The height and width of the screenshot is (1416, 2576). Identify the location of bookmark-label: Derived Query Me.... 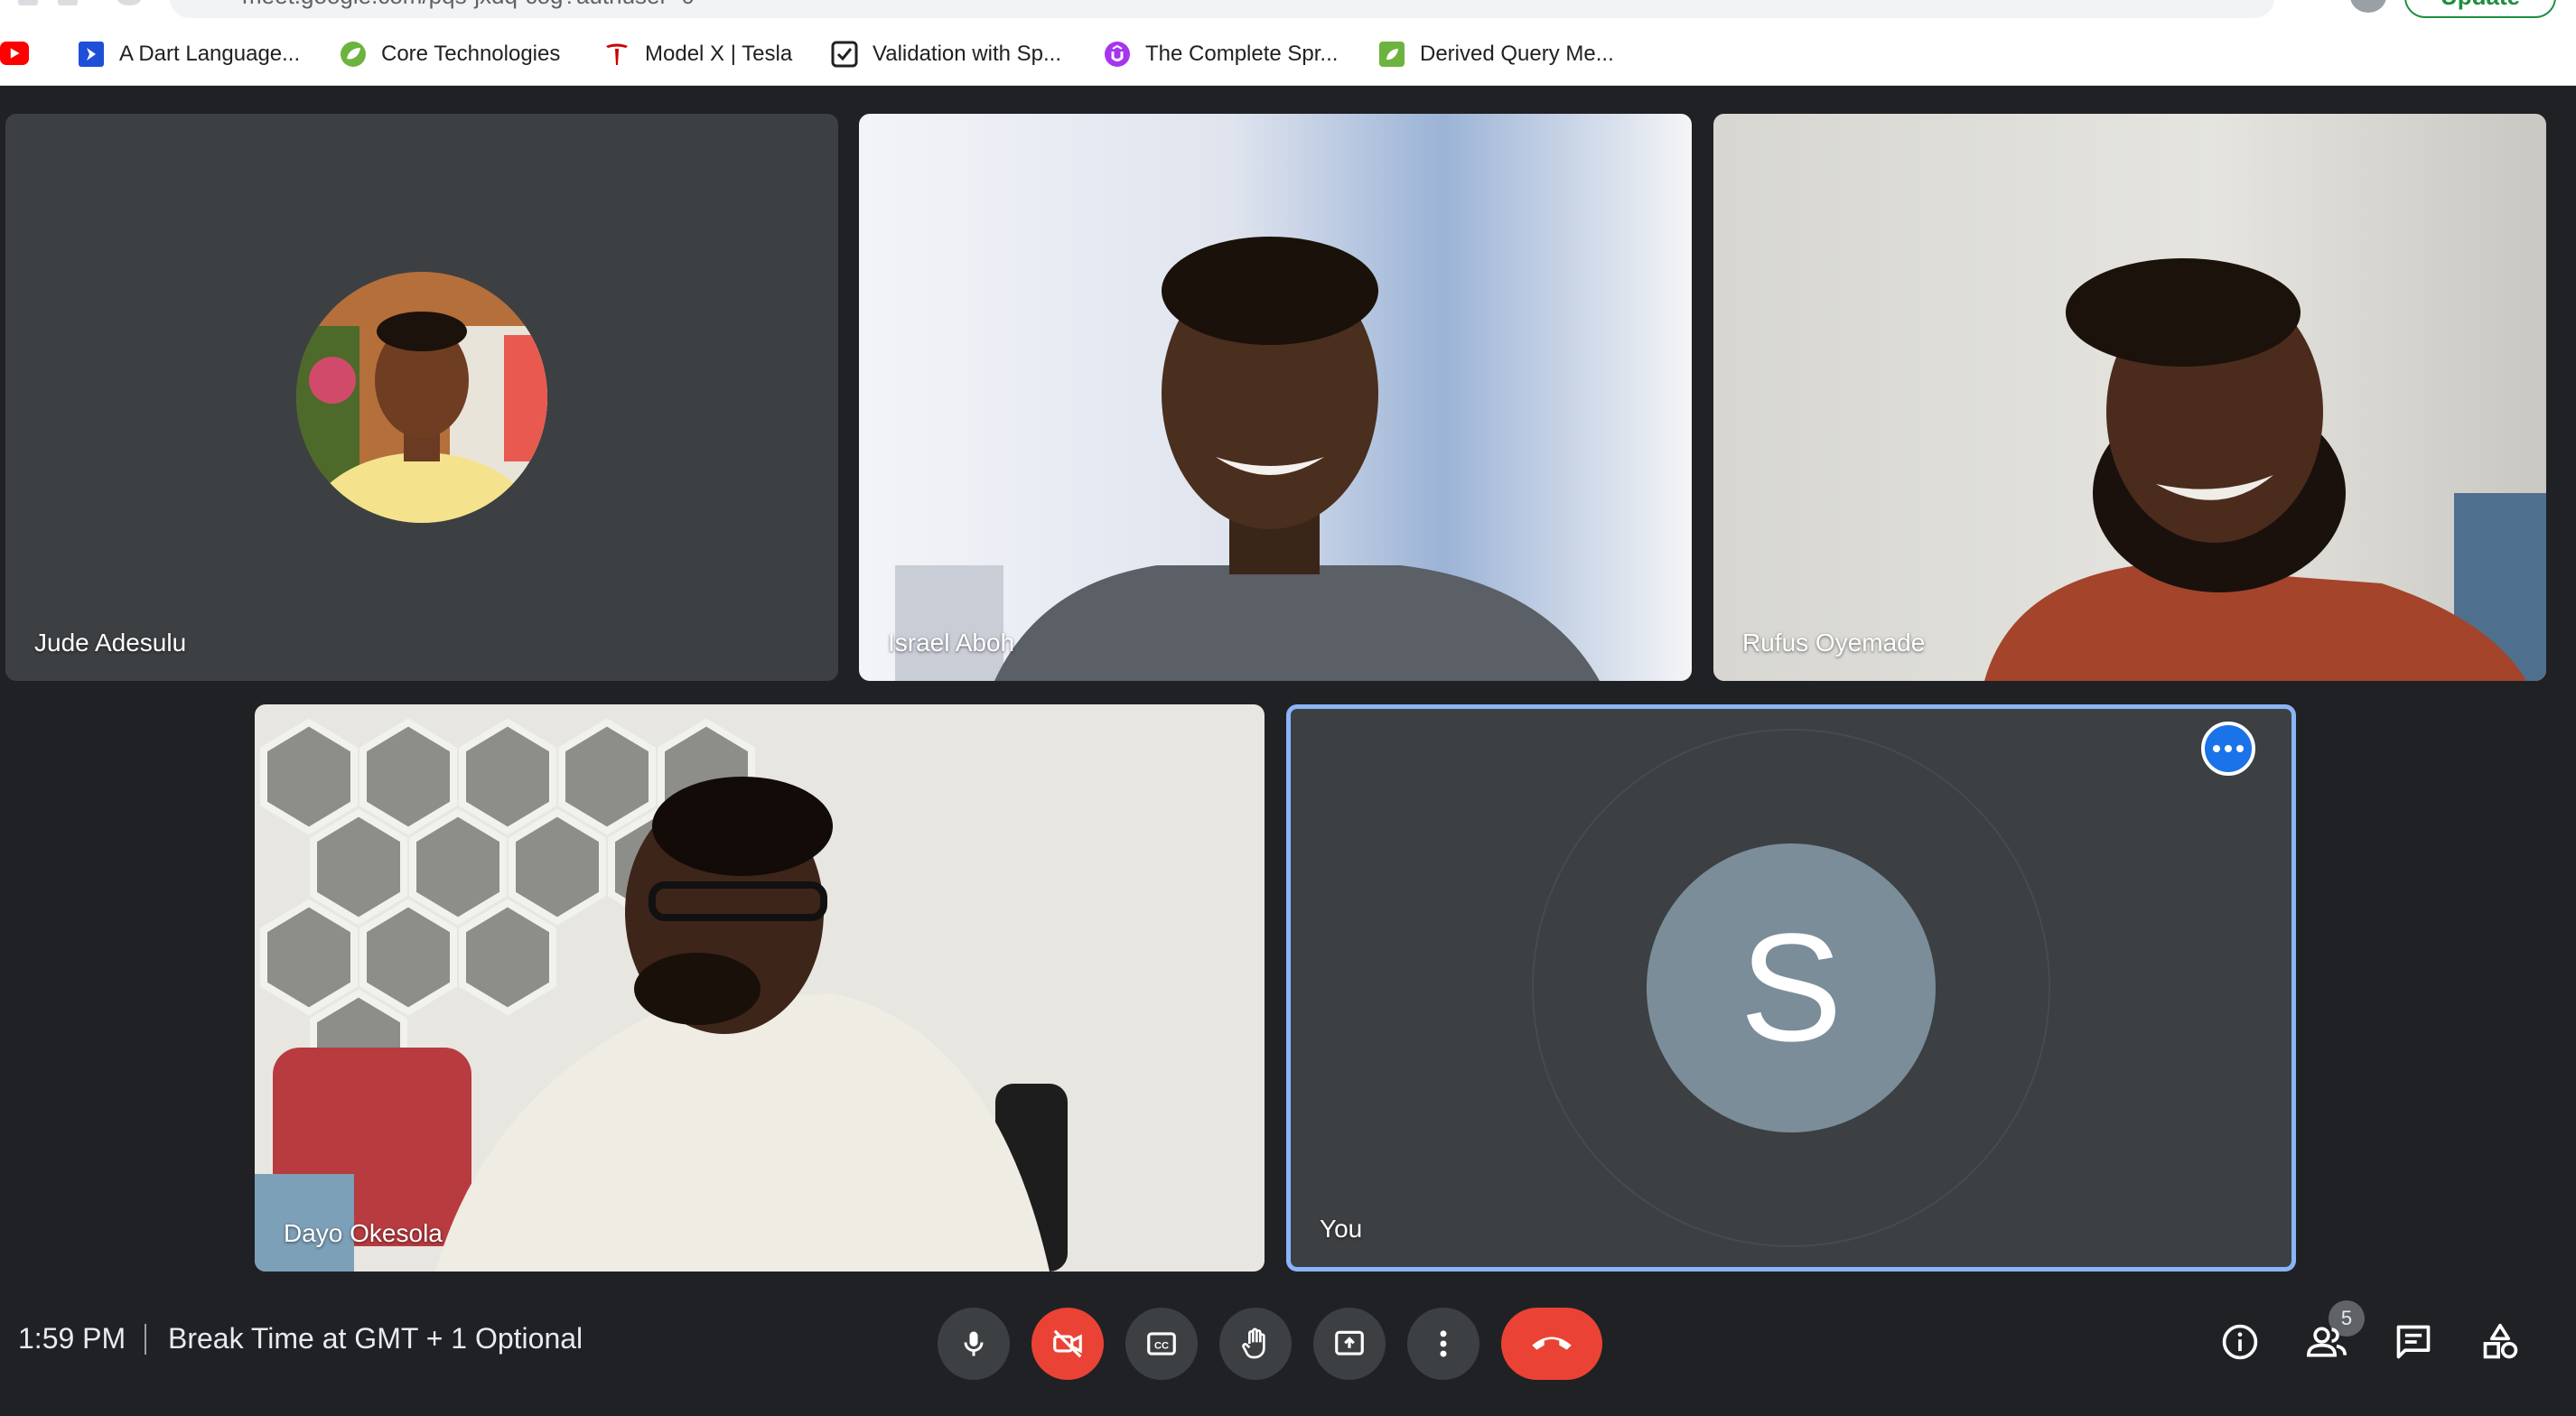
(1517, 54).